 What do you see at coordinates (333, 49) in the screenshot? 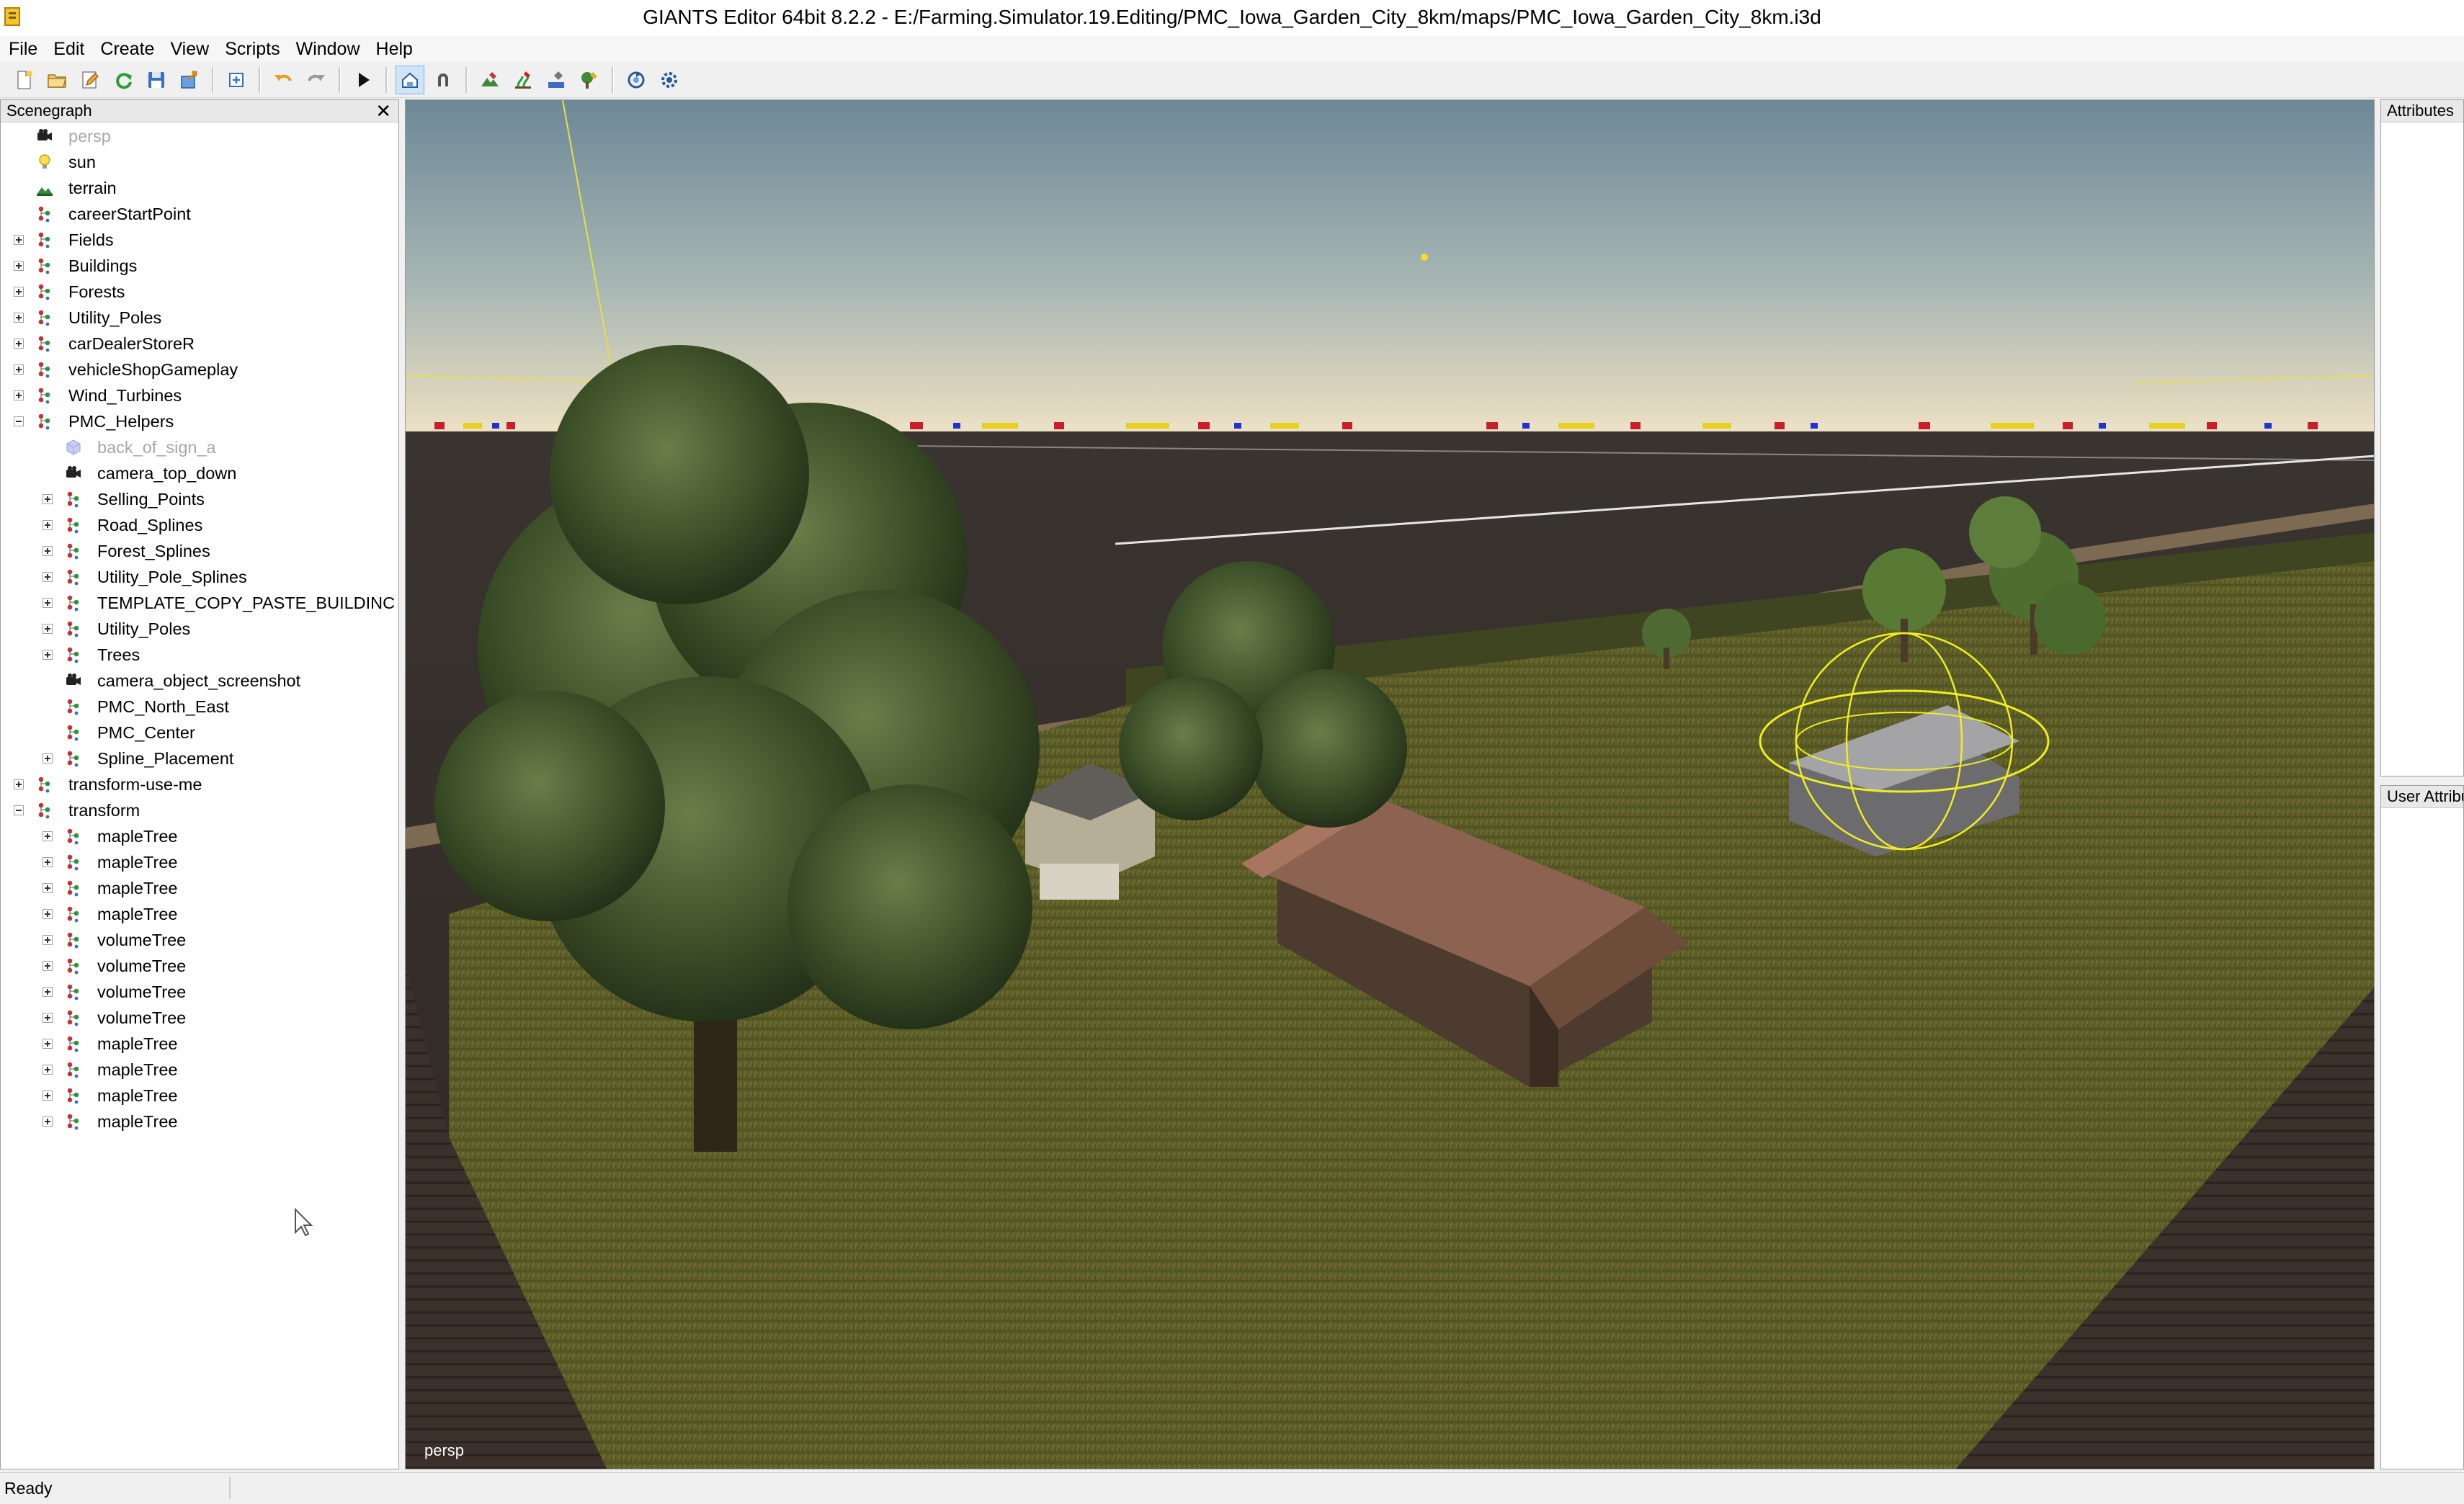
I see `menu-window: Window` at bounding box center [333, 49].